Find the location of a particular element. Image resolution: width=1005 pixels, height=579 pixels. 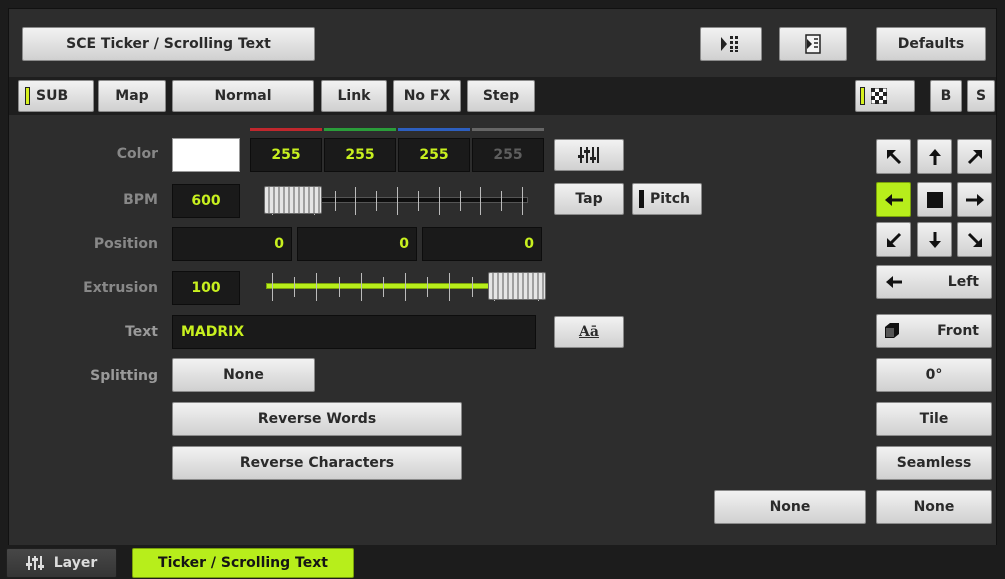

red-channel-bar is located at coordinates (286, 129).